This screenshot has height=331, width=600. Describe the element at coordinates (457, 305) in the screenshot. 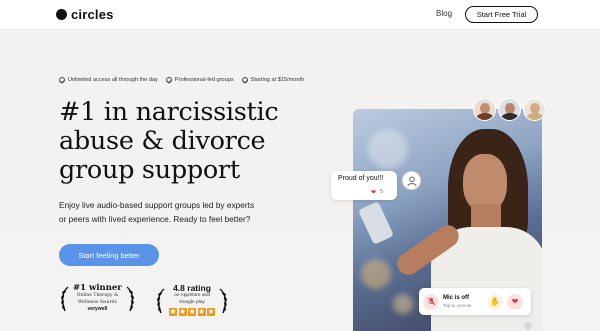

I see `mic-status-subtitle: Tap to unmute` at that location.